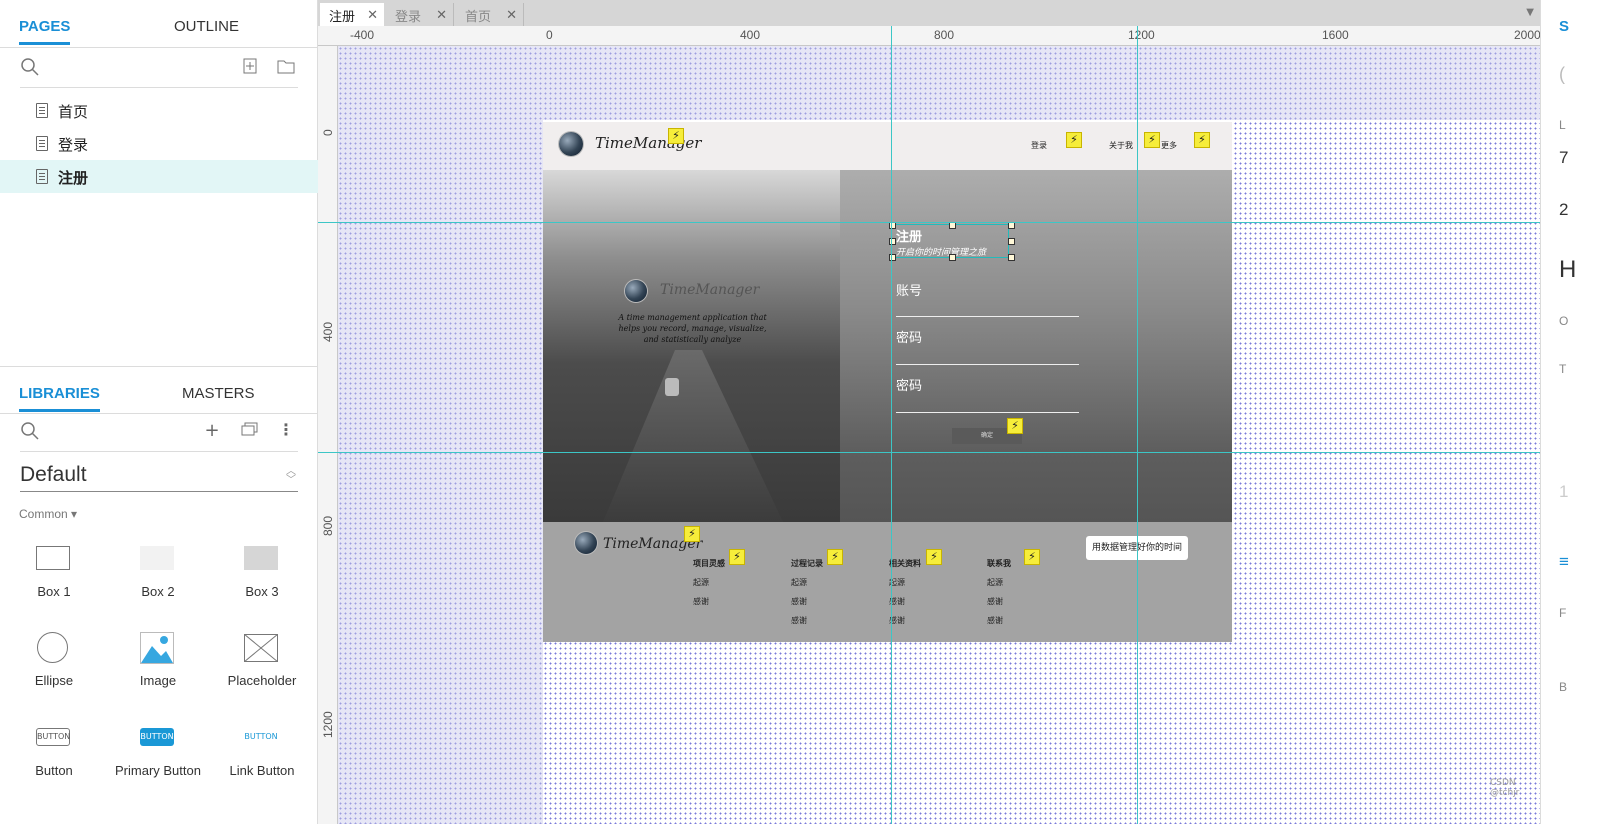  What do you see at coordinates (1563, 613) in the screenshot?
I see `fill-label: F` at bounding box center [1563, 613].